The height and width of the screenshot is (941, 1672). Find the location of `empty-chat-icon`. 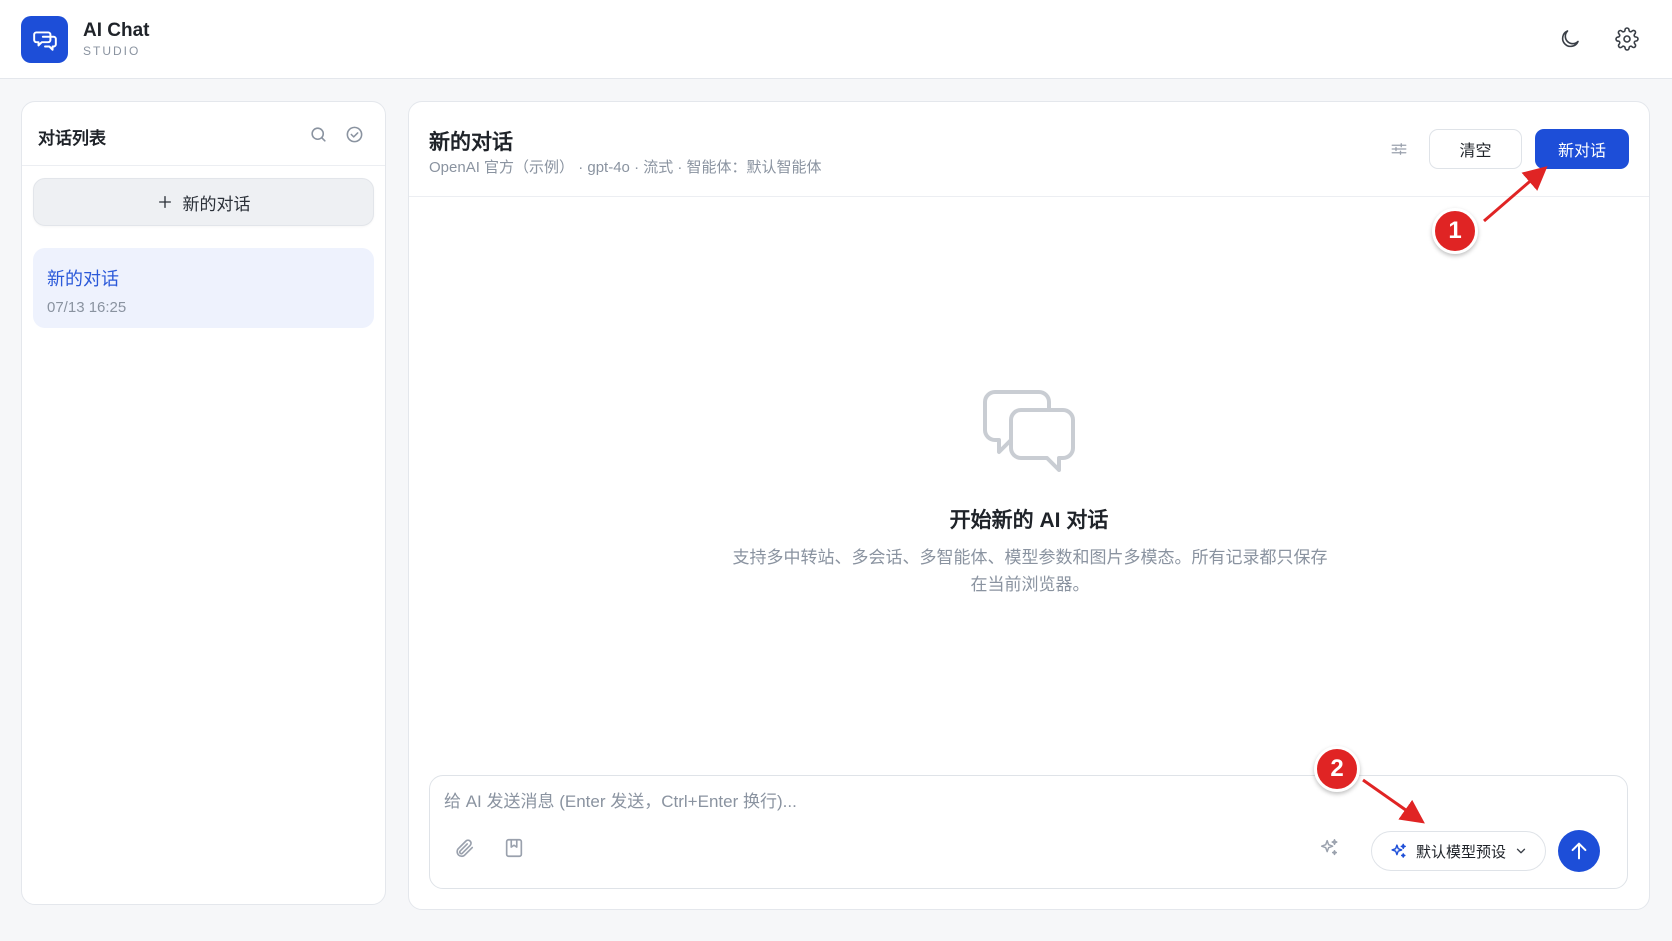

empty-chat-icon is located at coordinates (1029, 431).